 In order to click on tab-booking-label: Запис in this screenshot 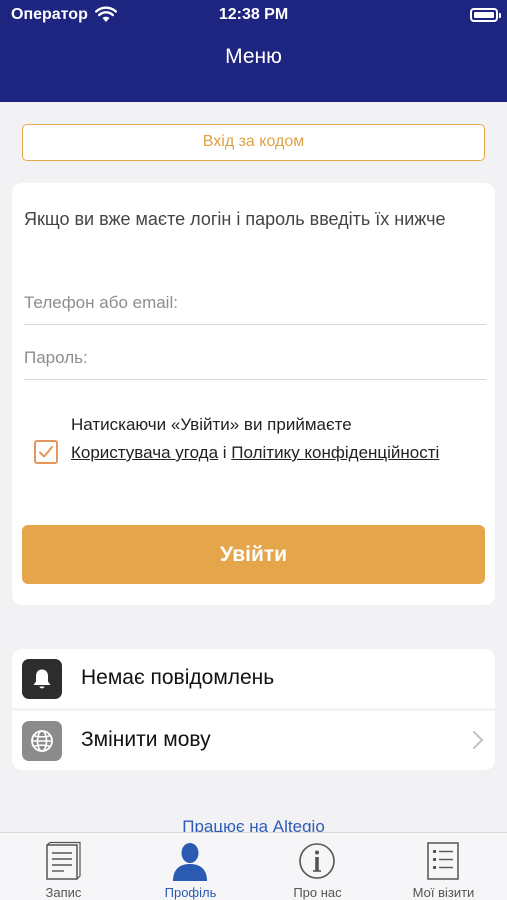, I will do `click(63, 892)`.